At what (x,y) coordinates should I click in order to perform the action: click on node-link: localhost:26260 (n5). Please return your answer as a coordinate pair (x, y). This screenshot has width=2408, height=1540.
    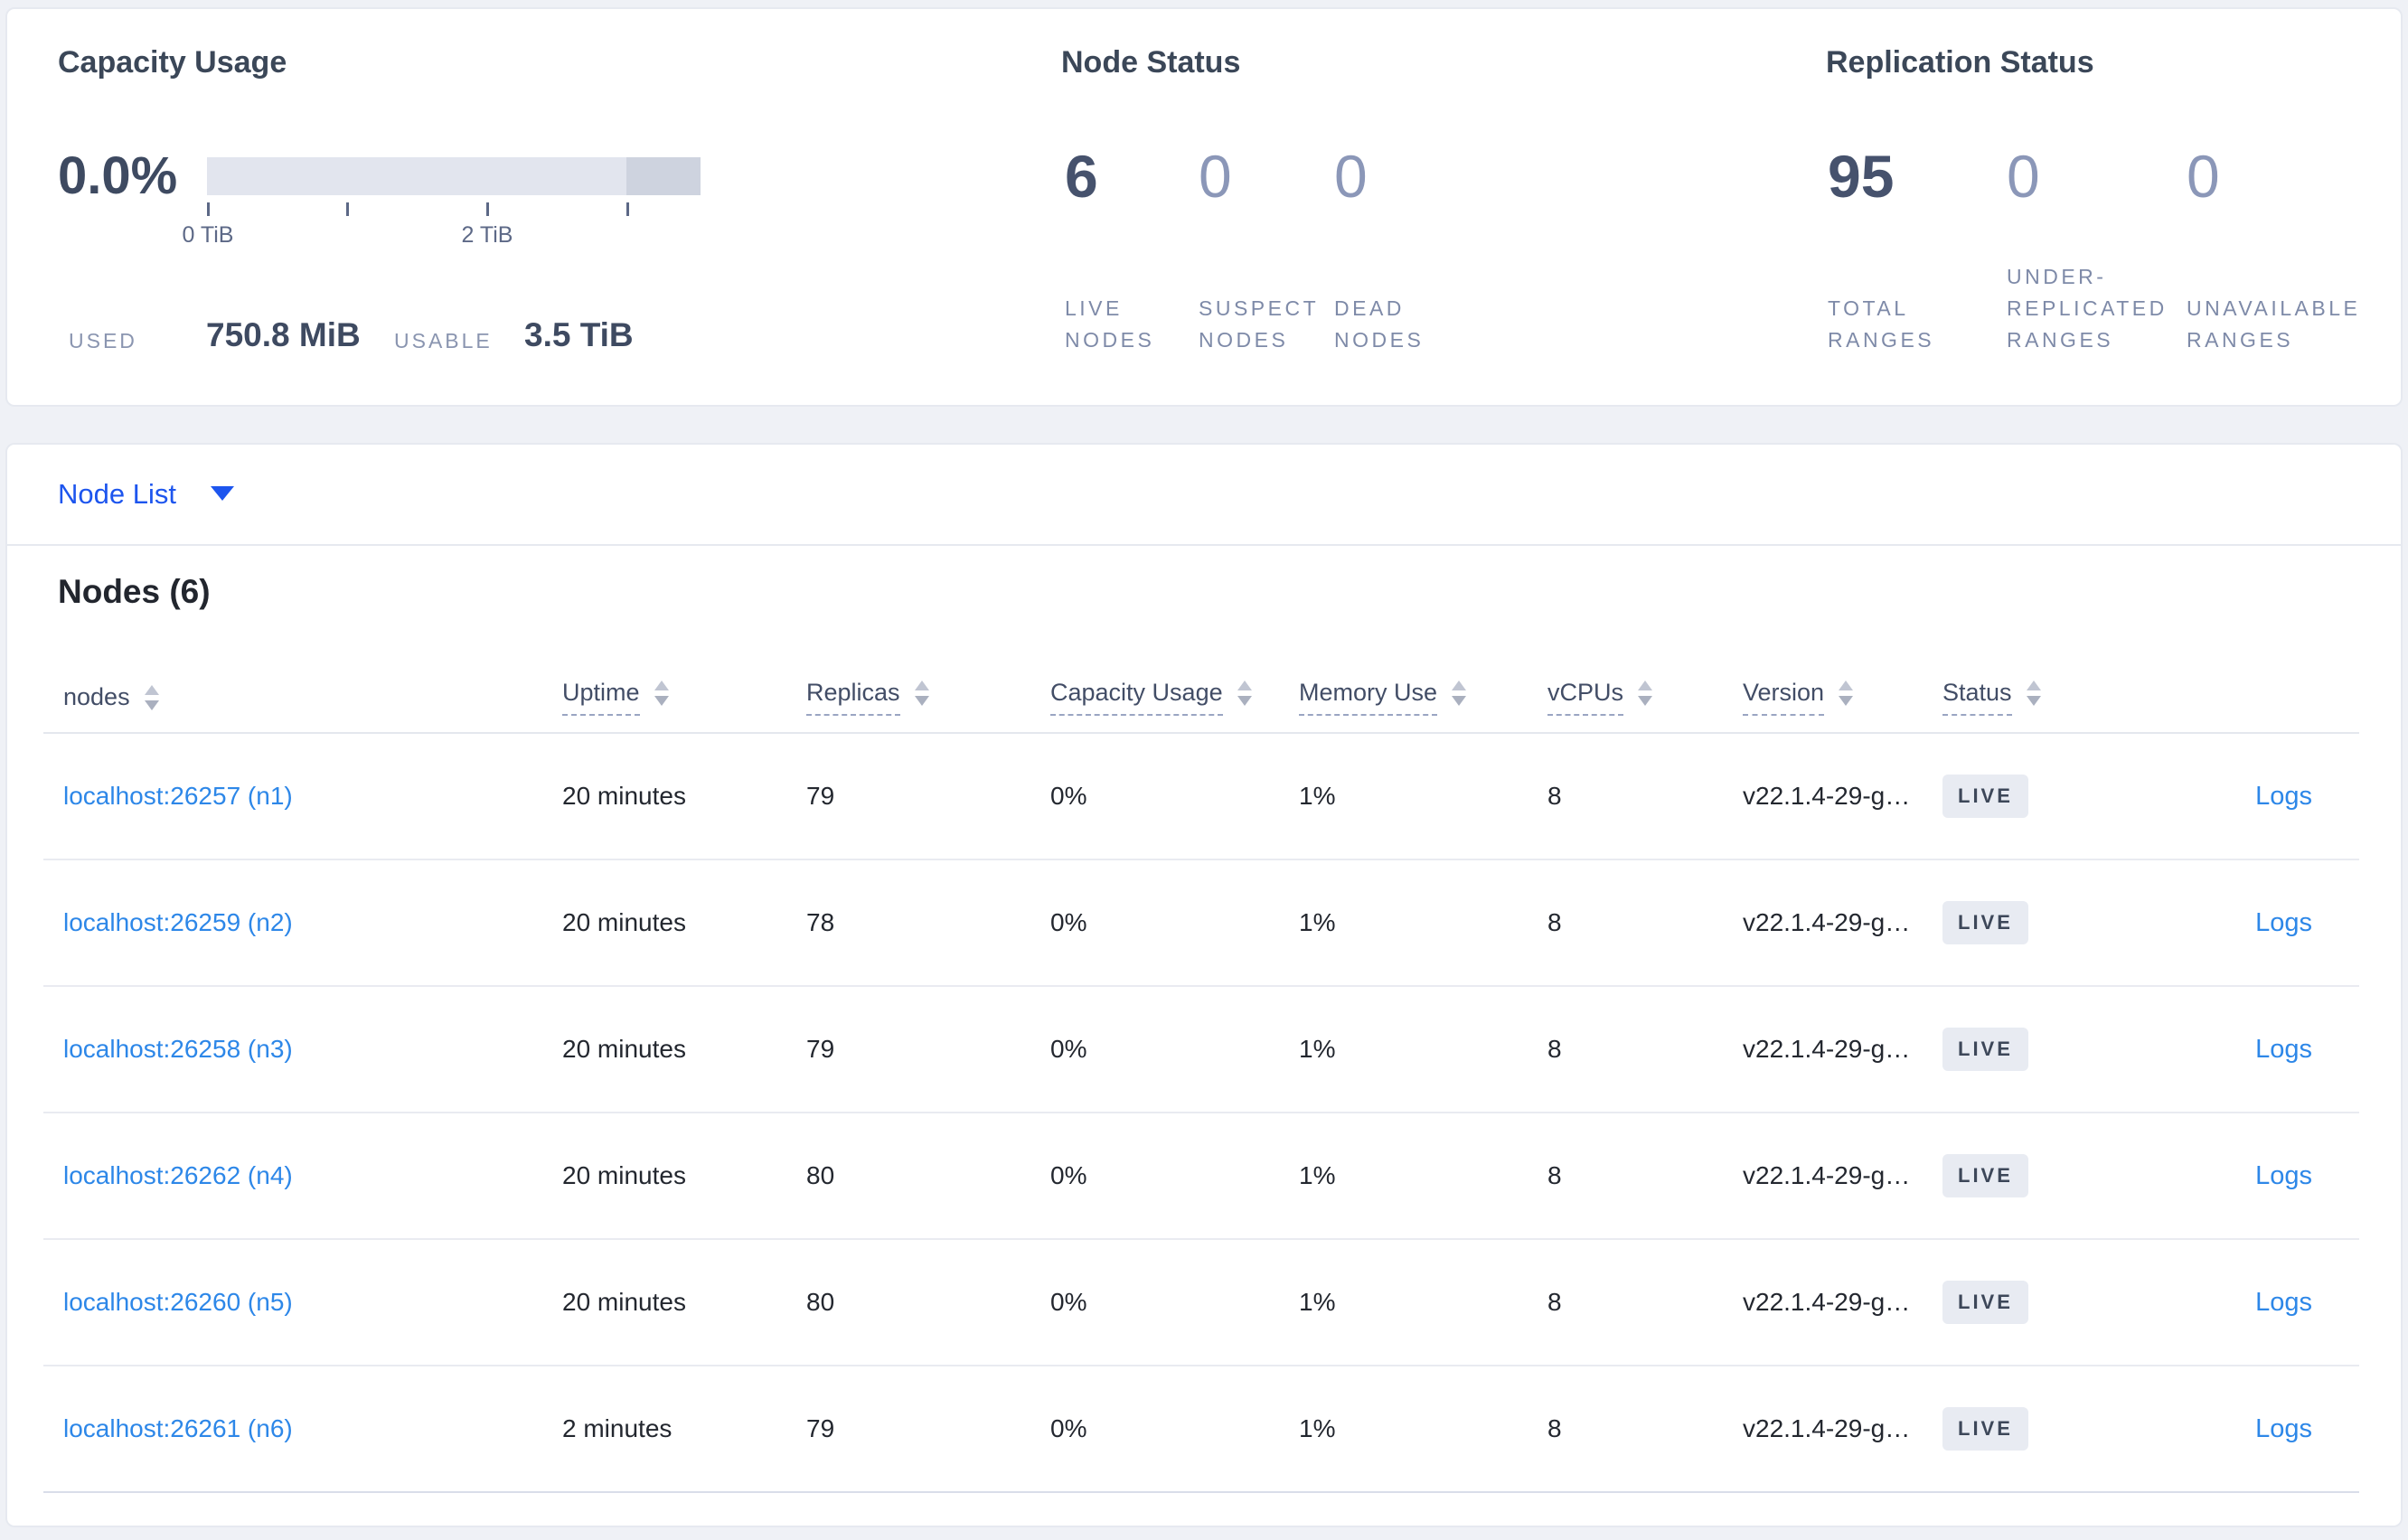
    Looking at the image, I should click on (178, 1302).